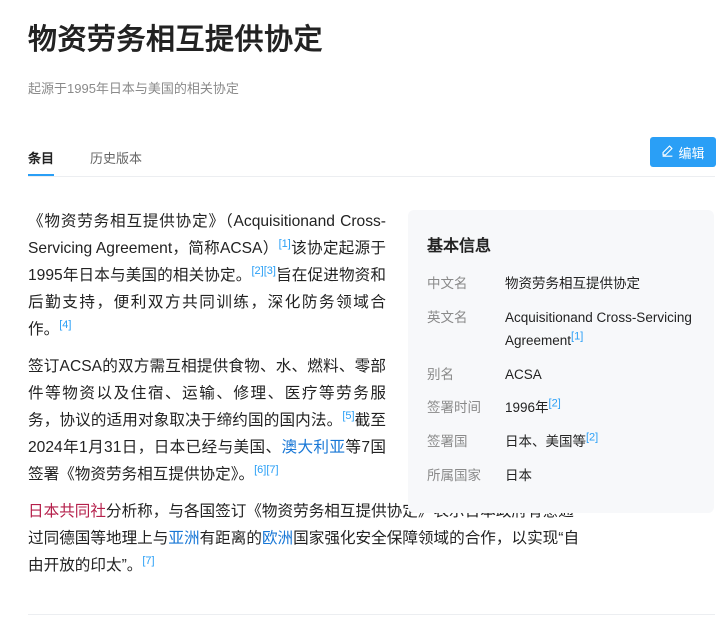 The image size is (725, 618). I want to click on infobox-key: 别名, so click(440, 374).